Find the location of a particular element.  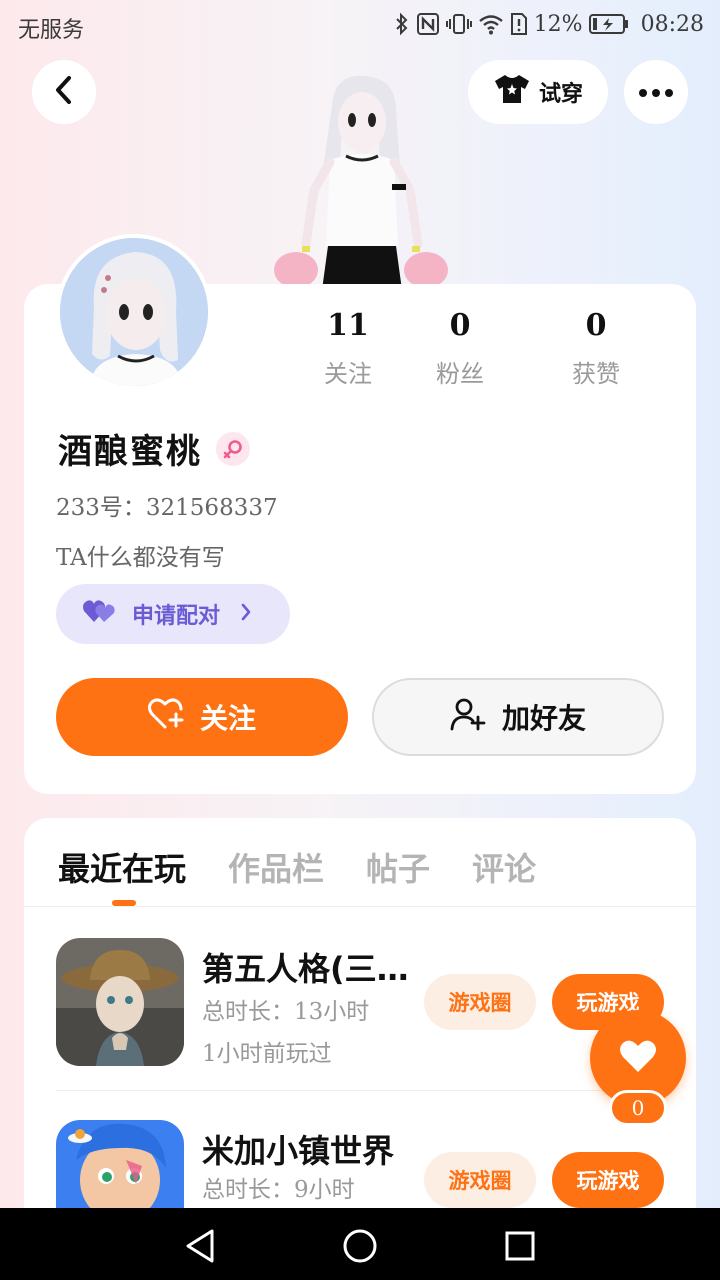

game-title: 米加小镇世界 is located at coordinates (298, 1151).